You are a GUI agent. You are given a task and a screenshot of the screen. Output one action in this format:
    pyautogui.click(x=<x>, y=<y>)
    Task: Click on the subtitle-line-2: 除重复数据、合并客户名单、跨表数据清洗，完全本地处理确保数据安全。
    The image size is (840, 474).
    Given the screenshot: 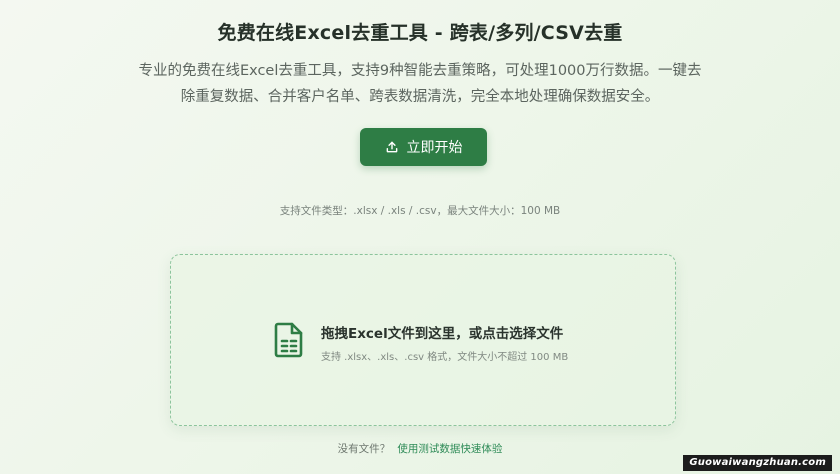 What is the action you would take?
    pyautogui.click(x=420, y=97)
    